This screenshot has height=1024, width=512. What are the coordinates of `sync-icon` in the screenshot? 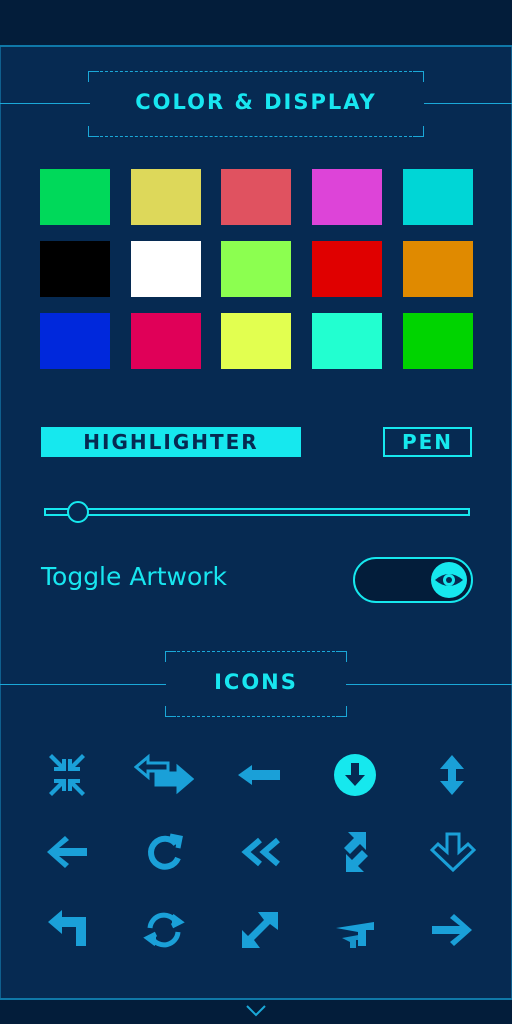 It's located at (164, 930).